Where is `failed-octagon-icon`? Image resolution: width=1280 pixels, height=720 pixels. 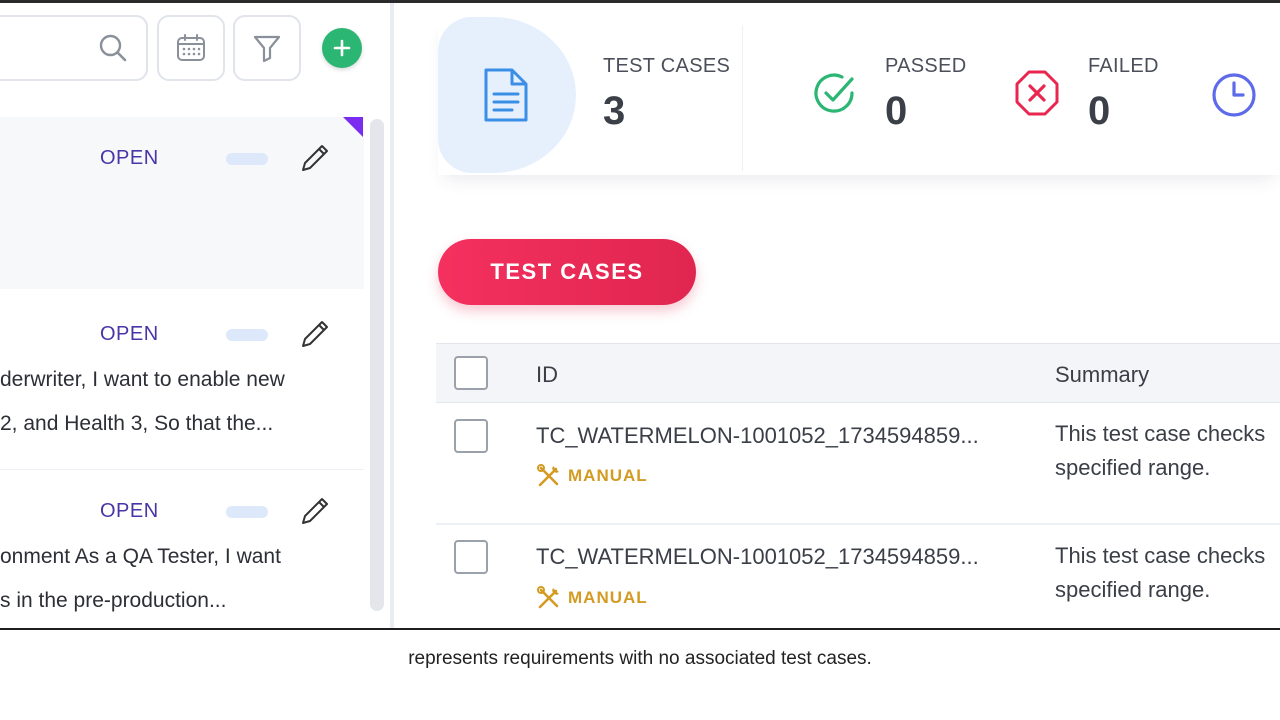 failed-octagon-icon is located at coordinates (1037, 93).